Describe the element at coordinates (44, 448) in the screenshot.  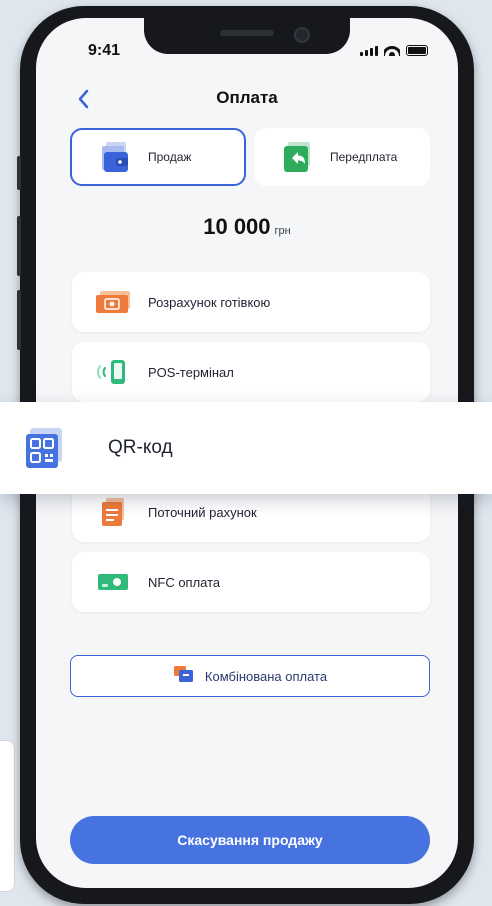
I see `qr-code-icon` at that location.